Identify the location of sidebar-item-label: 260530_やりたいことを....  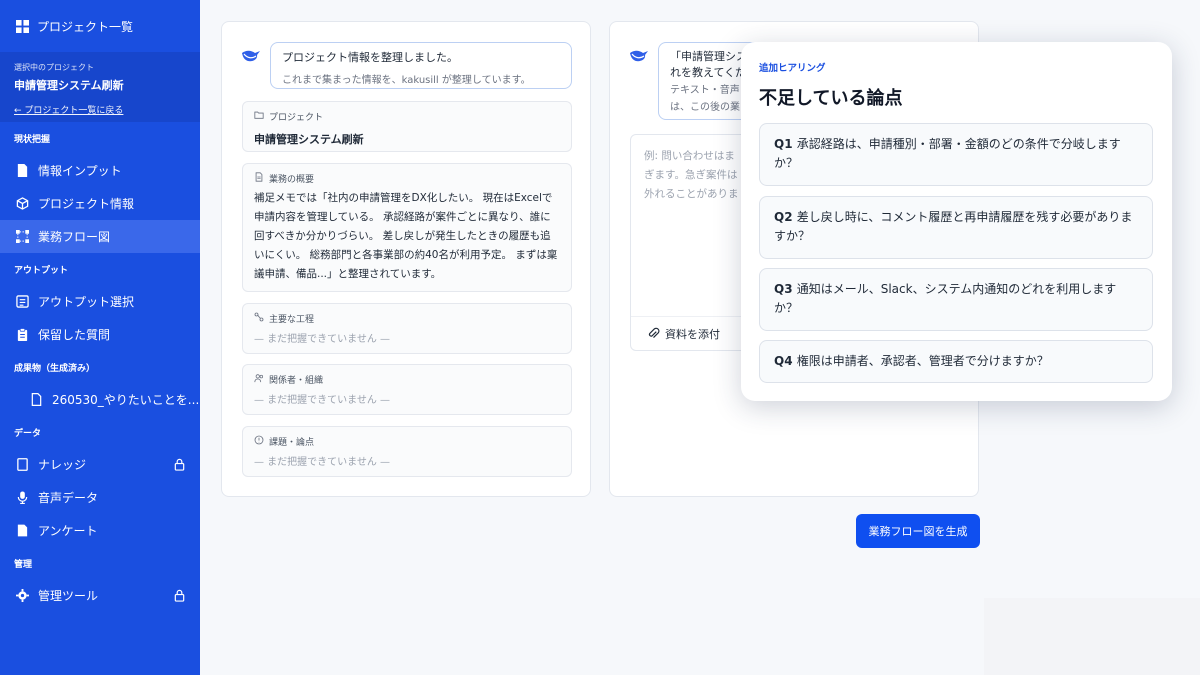
(126, 400).